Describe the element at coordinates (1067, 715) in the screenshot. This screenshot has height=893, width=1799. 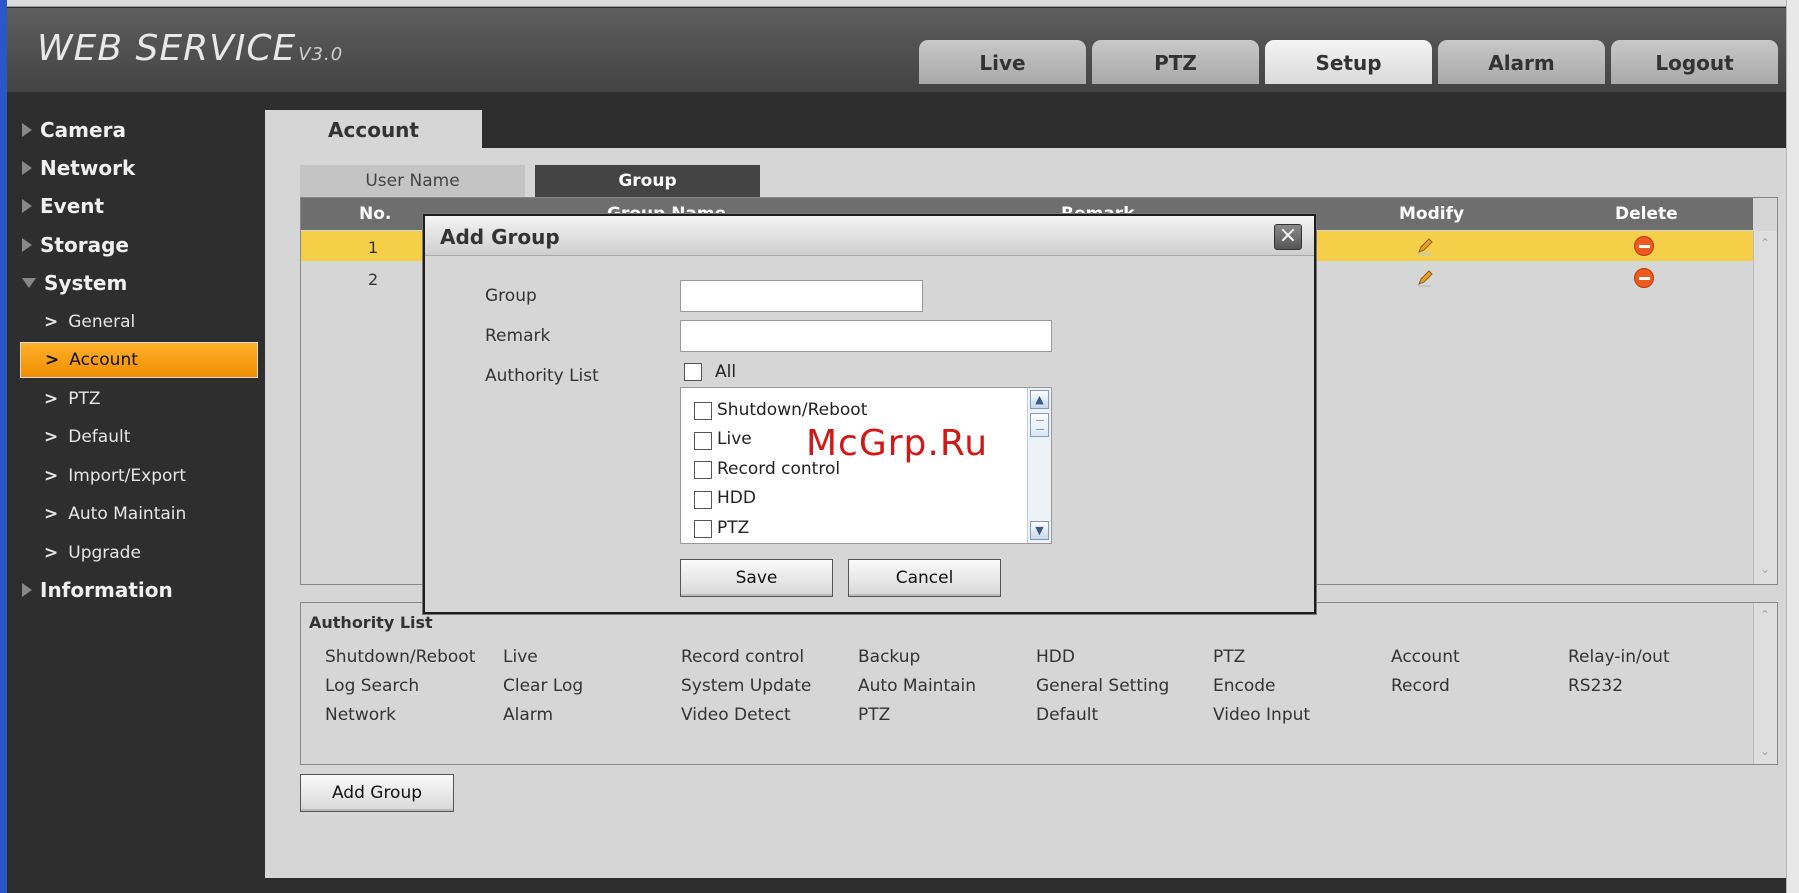
I see `authority-item: Default` at that location.